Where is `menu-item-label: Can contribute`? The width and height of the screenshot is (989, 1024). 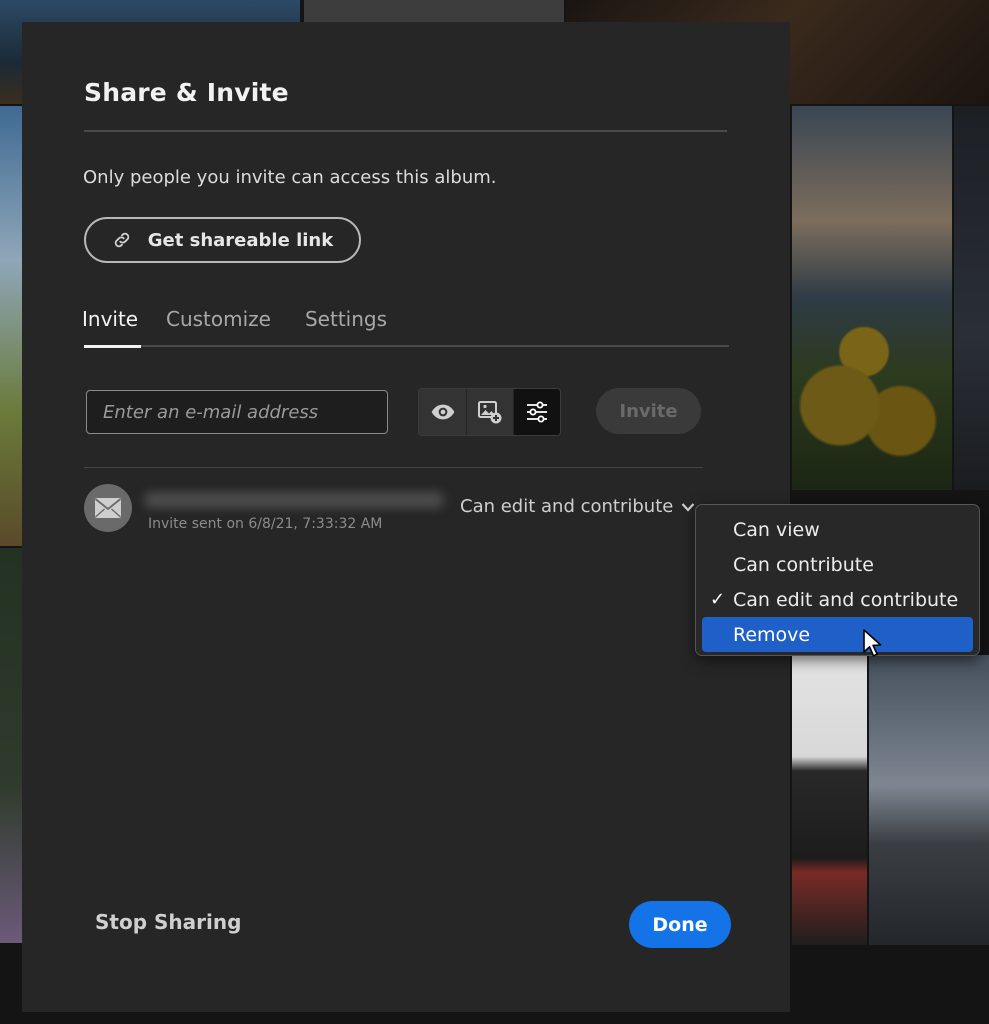
menu-item-label: Can contribute is located at coordinates (803, 564).